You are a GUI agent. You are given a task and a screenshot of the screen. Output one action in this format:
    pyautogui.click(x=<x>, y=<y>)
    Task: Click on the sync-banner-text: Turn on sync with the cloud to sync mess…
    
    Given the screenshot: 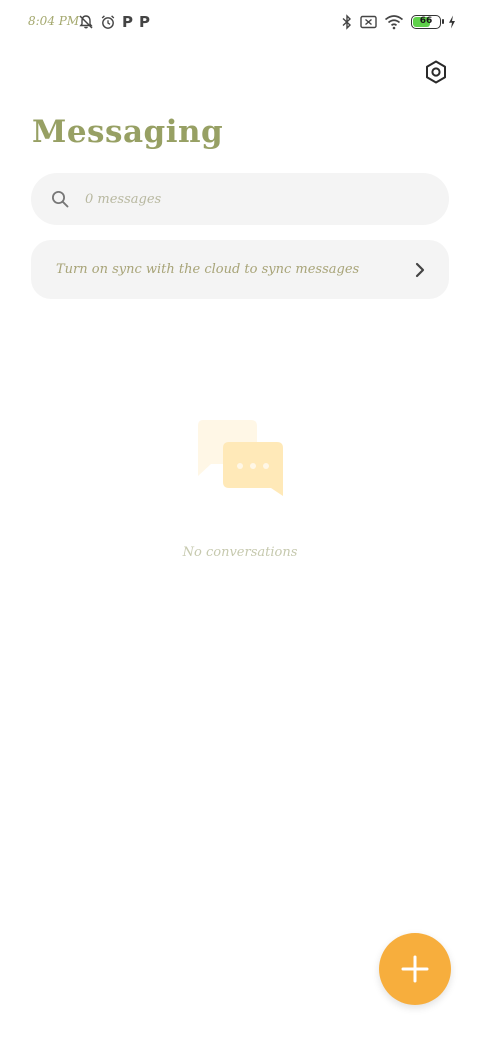 What is the action you would take?
    pyautogui.click(x=208, y=269)
    